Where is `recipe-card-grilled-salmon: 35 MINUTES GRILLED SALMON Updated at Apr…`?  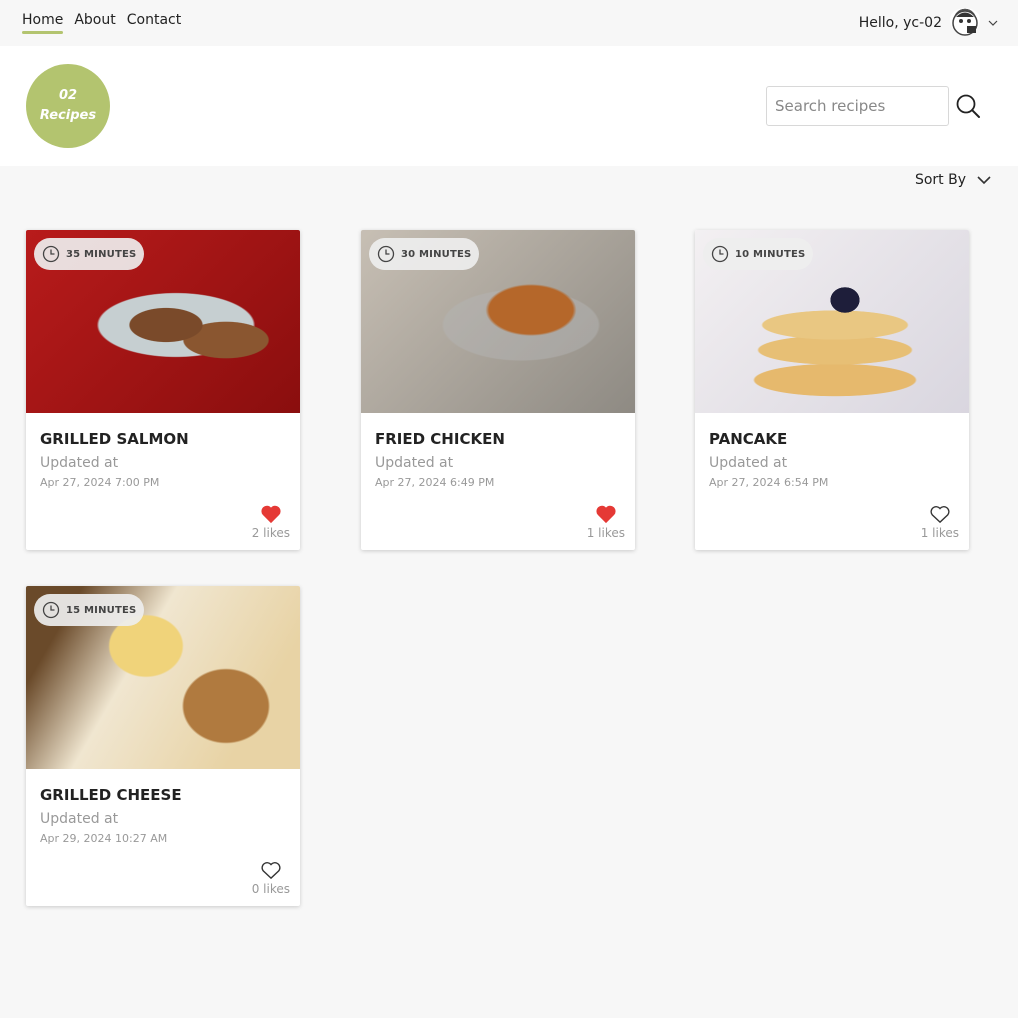
recipe-card-grilled-salmon: 35 MINUTES GRILLED SALMON Updated at Apr… is located at coordinates (163, 390).